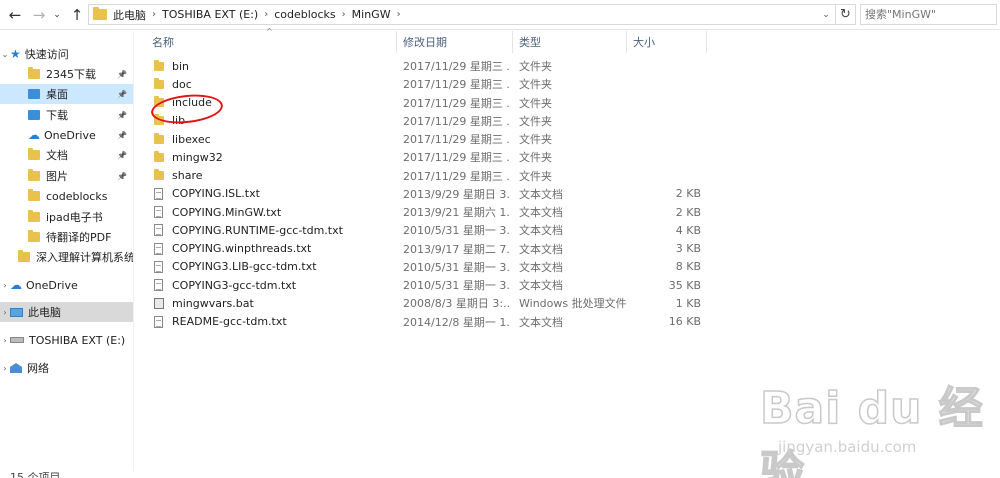 This screenshot has height=478, width=1000. Describe the element at coordinates (39, 15) in the screenshot. I see `forward-arrow-icon: →` at that location.